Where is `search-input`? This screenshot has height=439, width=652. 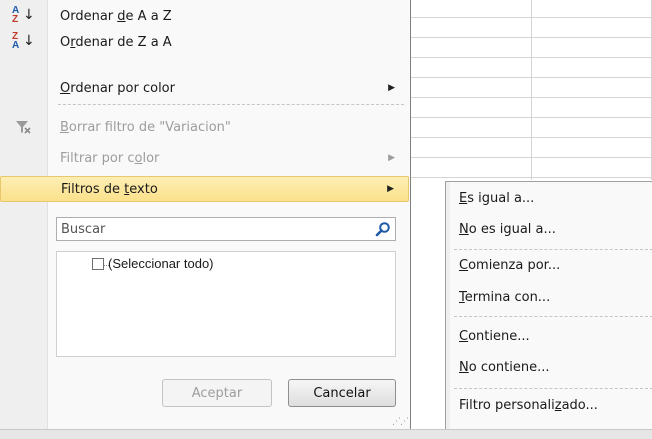 search-input is located at coordinates (211, 229).